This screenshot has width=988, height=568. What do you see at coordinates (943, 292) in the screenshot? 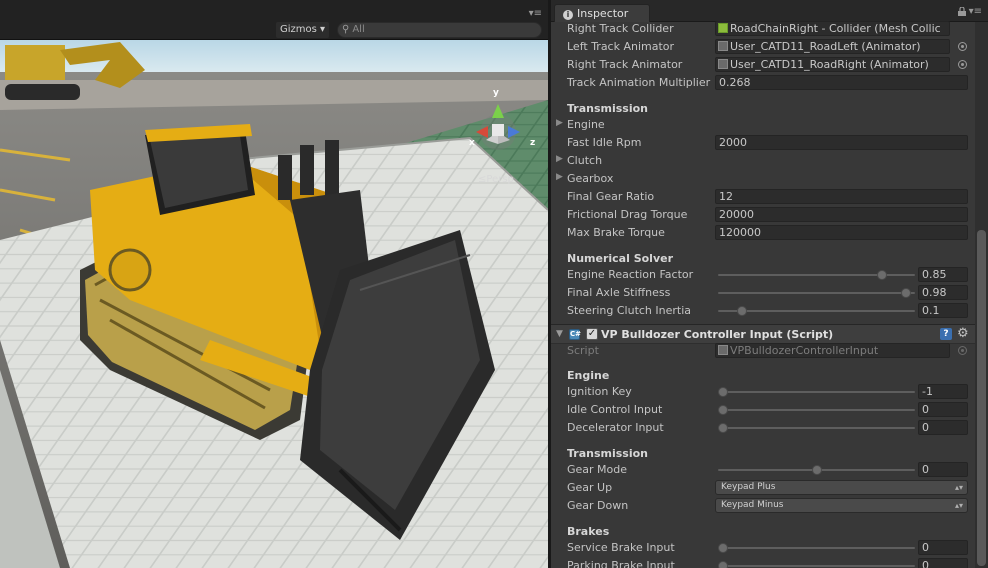
I see `final-axle-stiffness-input: 0.98` at bounding box center [943, 292].